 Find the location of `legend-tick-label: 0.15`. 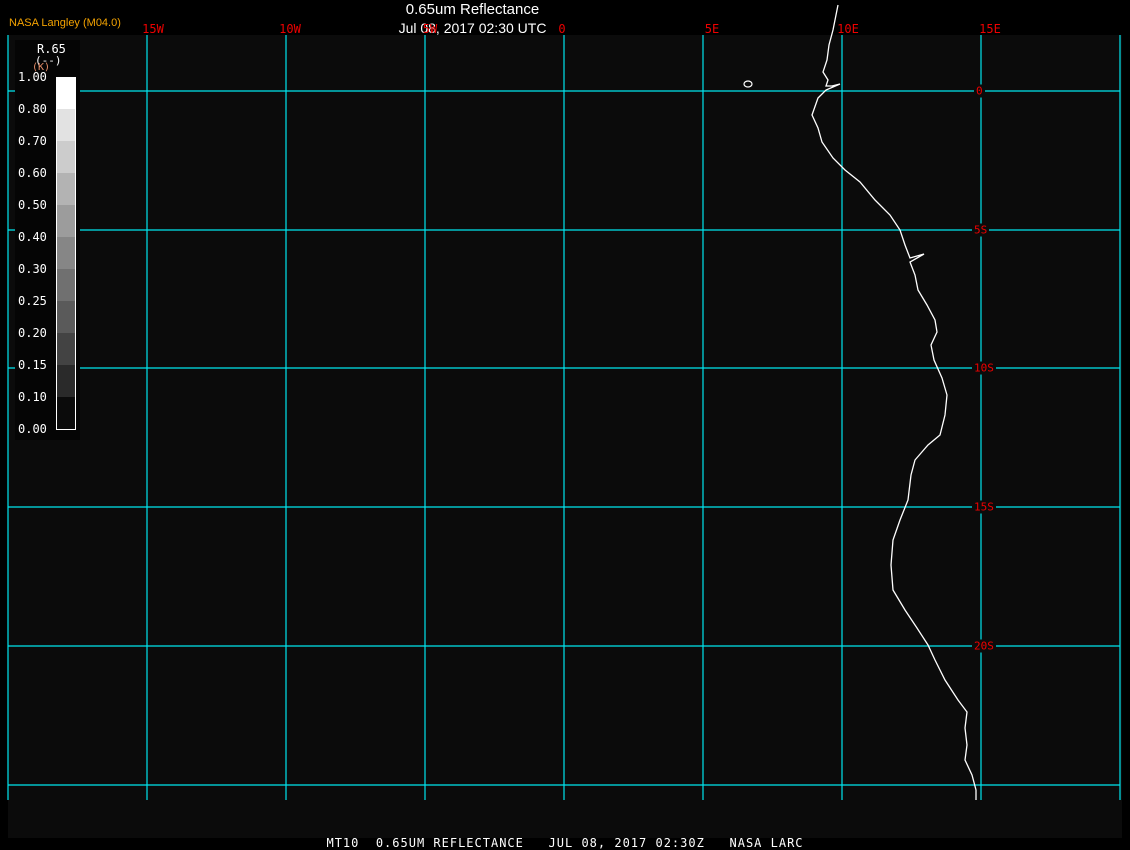

legend-tick-label: 0.15 is located at coordinates (32, 365).